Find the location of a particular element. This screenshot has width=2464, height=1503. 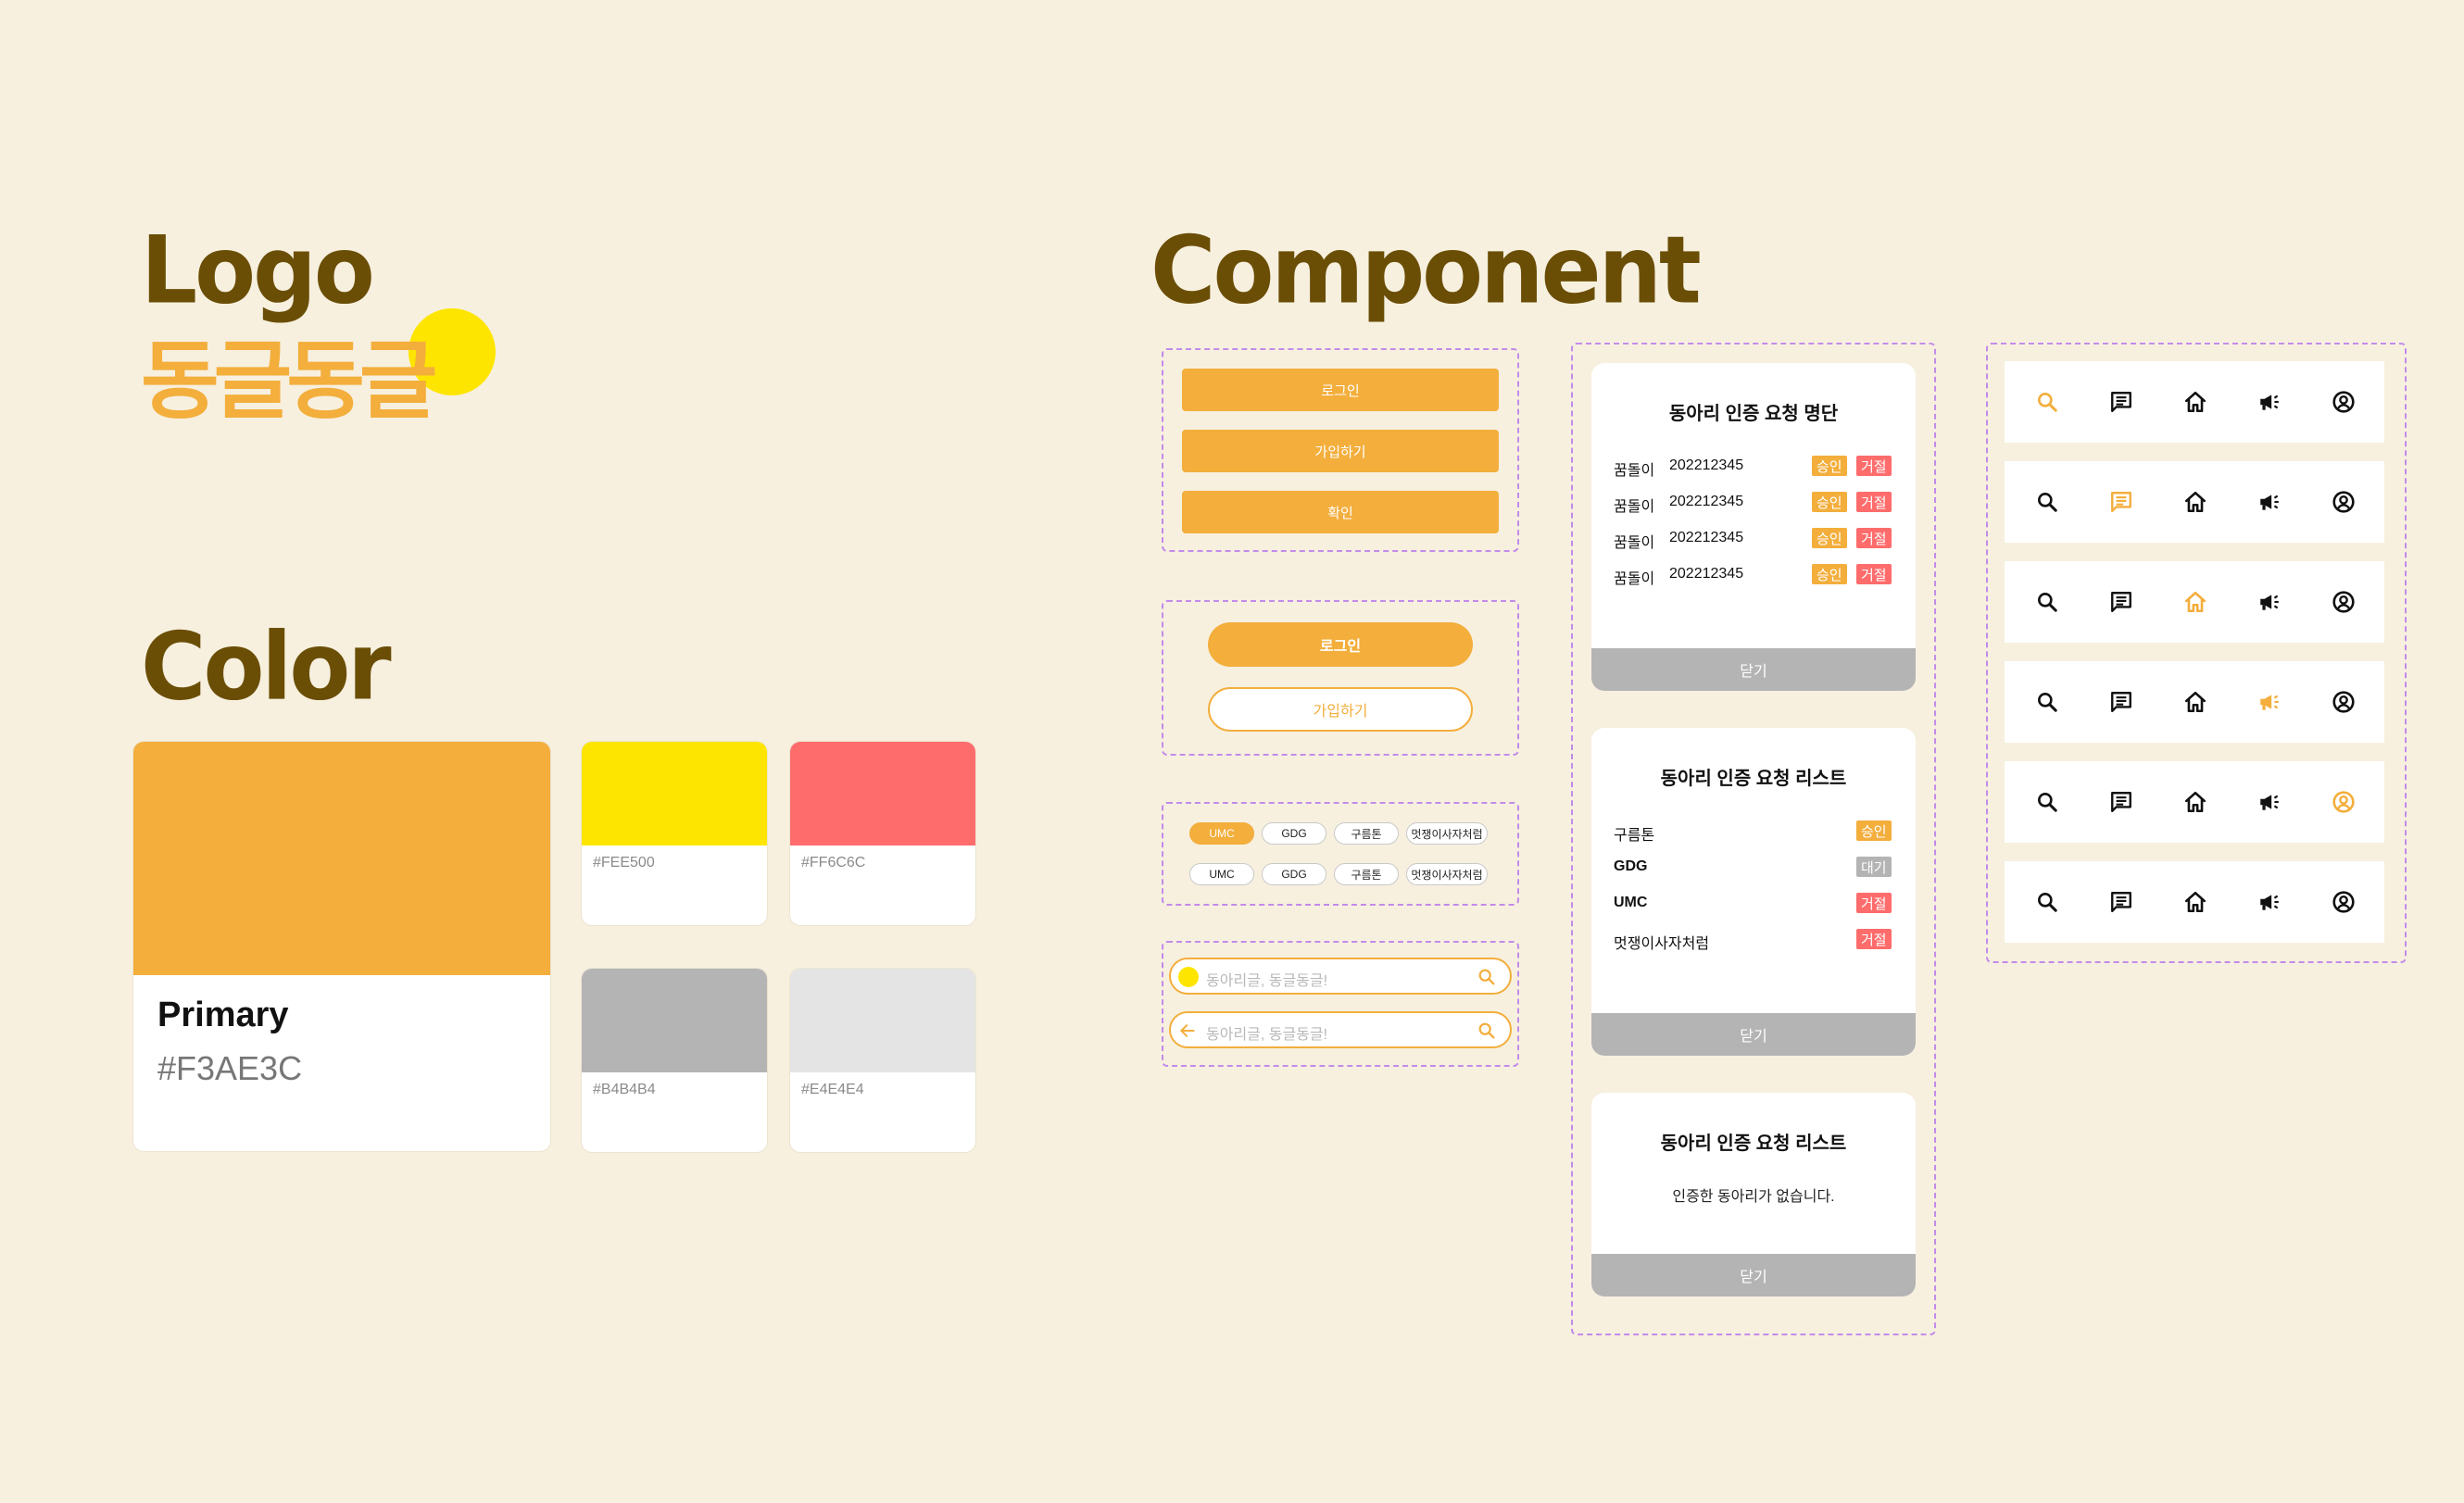

component-heading: Component is located at coordinates (1426, 270).